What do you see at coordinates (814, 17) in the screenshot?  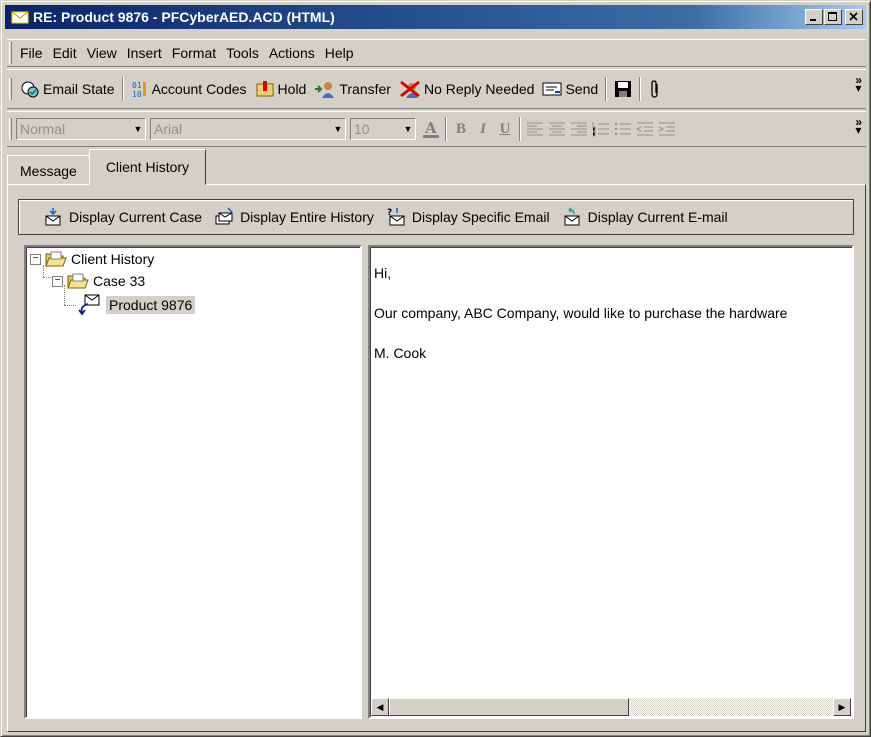 I see `minimize-button` at bounding box center [814, 17].